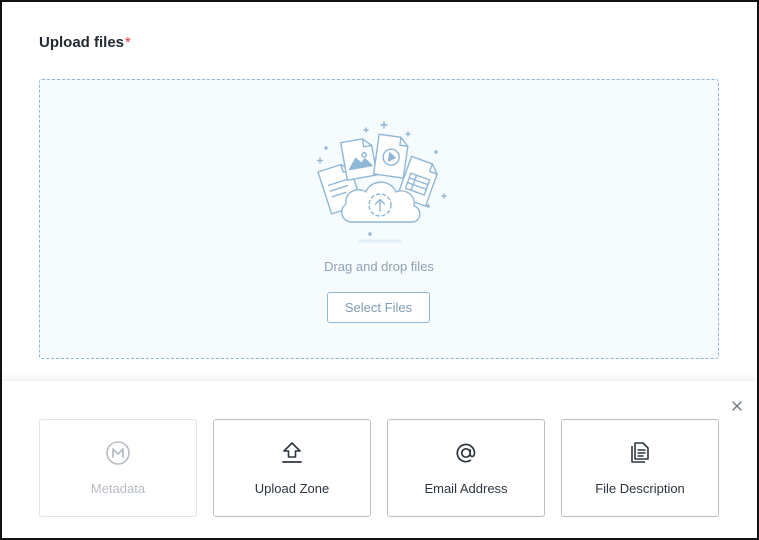 Image resolution: width=759 pixels, height=540 pixels. I want to click on file-description-label: File Description, so click(640, 488).